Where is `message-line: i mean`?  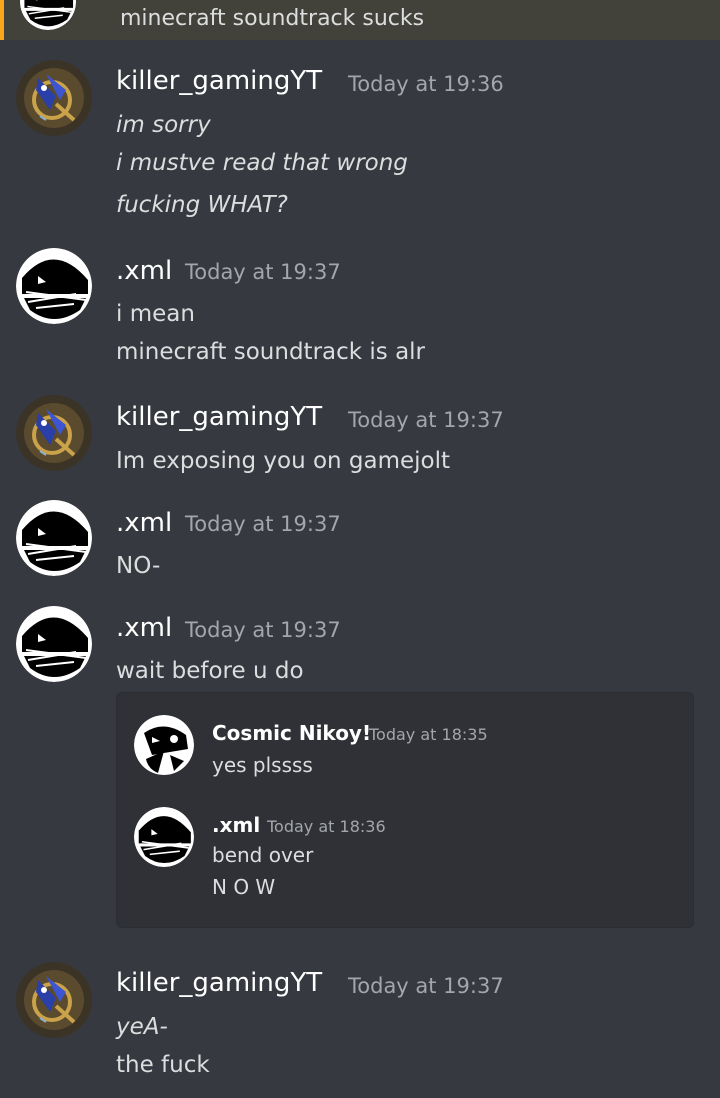
message-line: i mean is located at coordinates (155, 314).